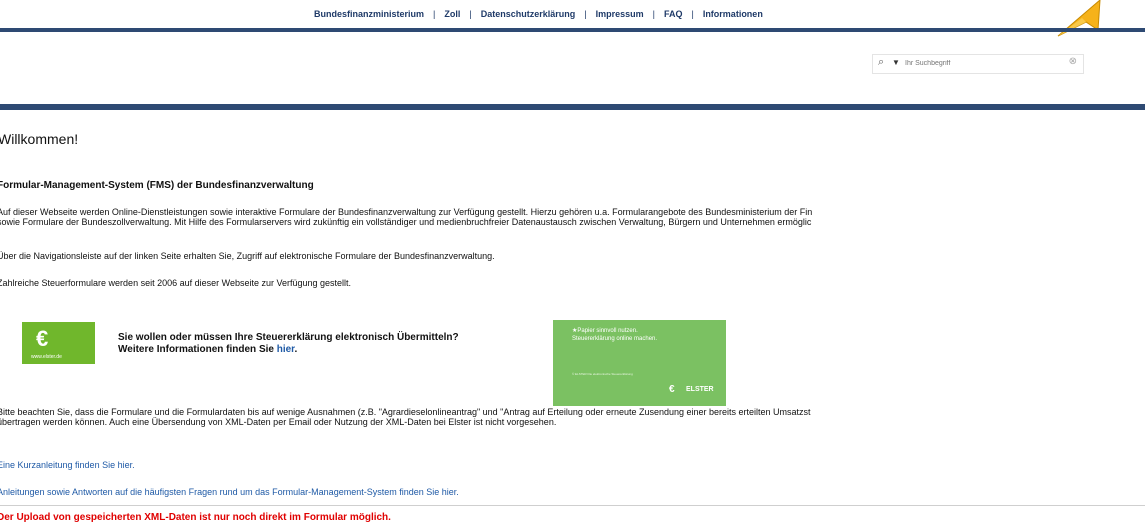 The width and height of the screenshot is (1145, 528). I want to click on clear-icon: ⊗, so click(1073, 61).